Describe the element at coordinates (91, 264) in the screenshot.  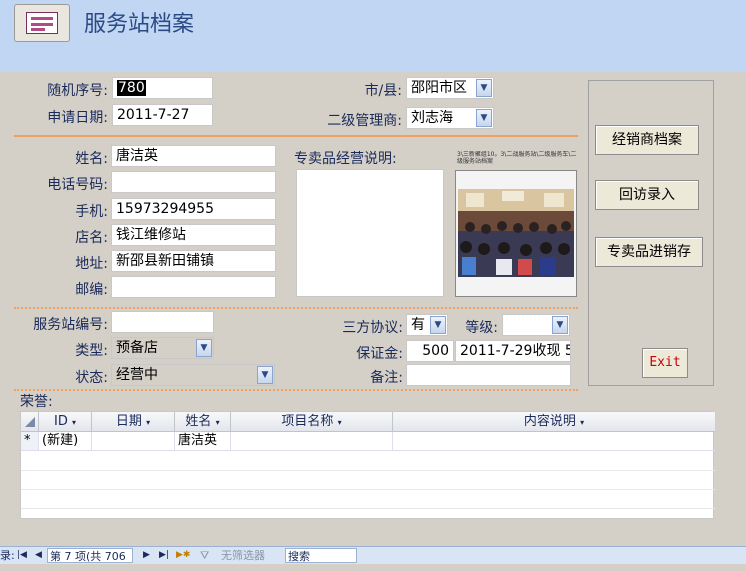
I see `address-label: 地址:` at that location.